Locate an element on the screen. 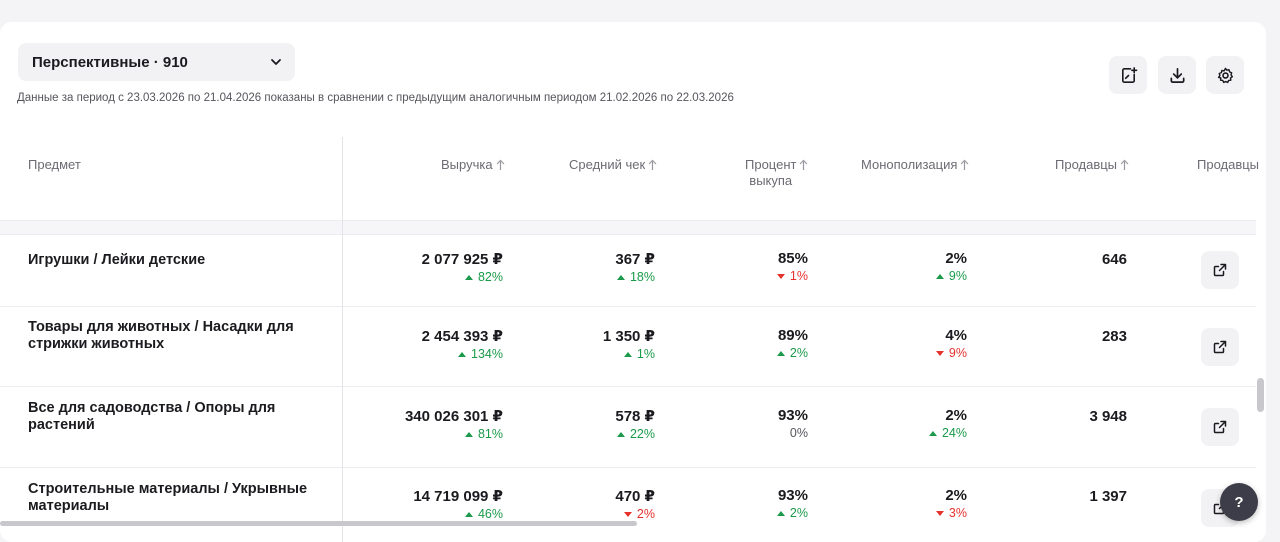  row-sellers: 283 is located at coordinates (1114, 336).